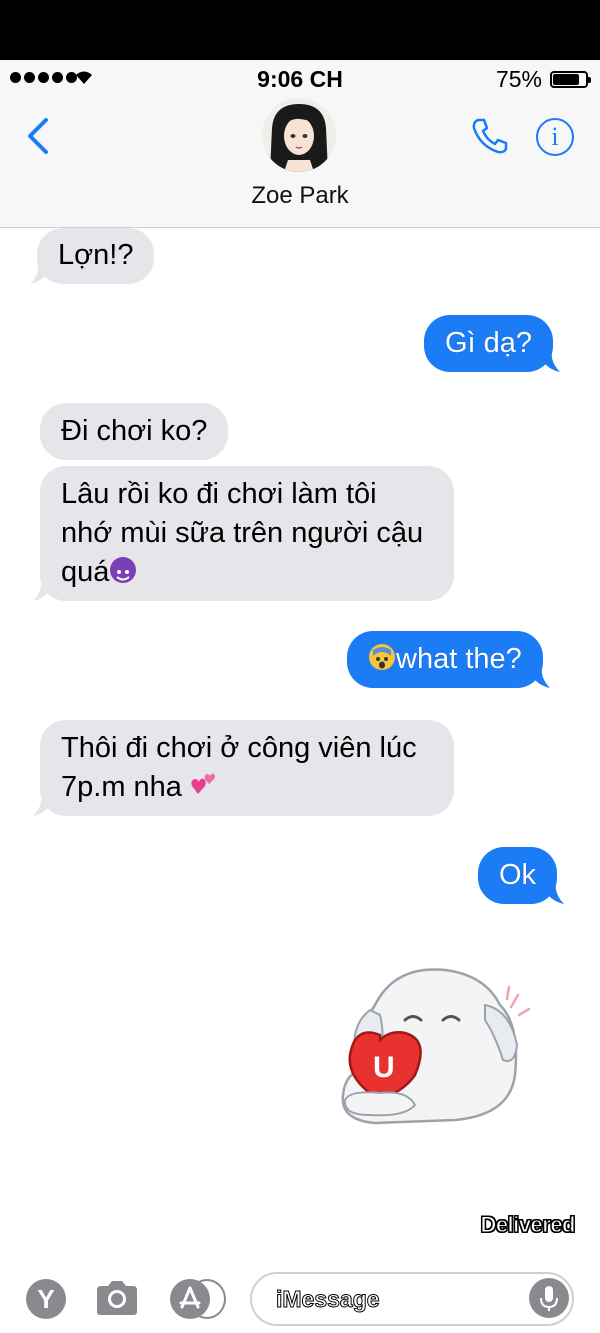 This screenshot has height=1333, width=600. What do you see at coordinates (412, 1299) in the screenshot?
I see `imessage-input: iMessage` at bounding box center [412, 1299].